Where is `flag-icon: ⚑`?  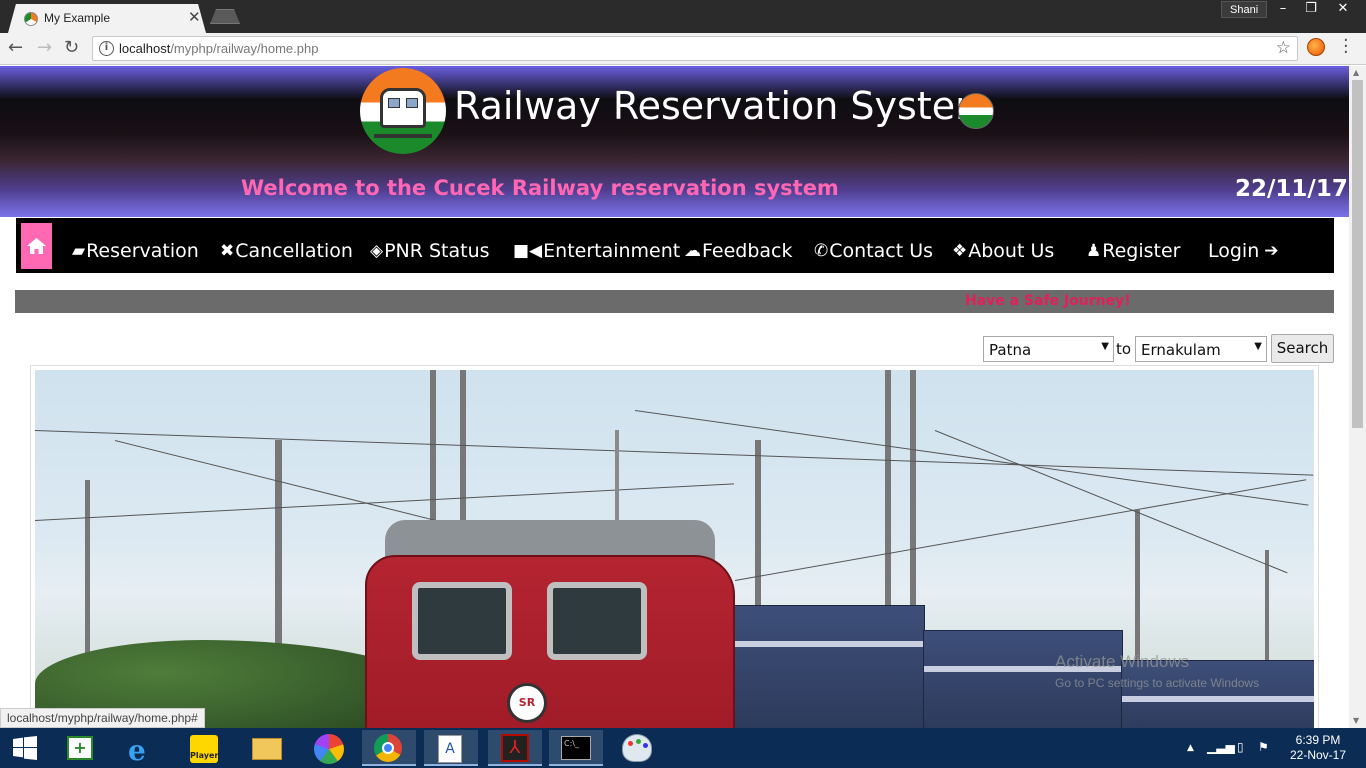 flag-icon: ⚑ is located at coordinates (1263, 747).